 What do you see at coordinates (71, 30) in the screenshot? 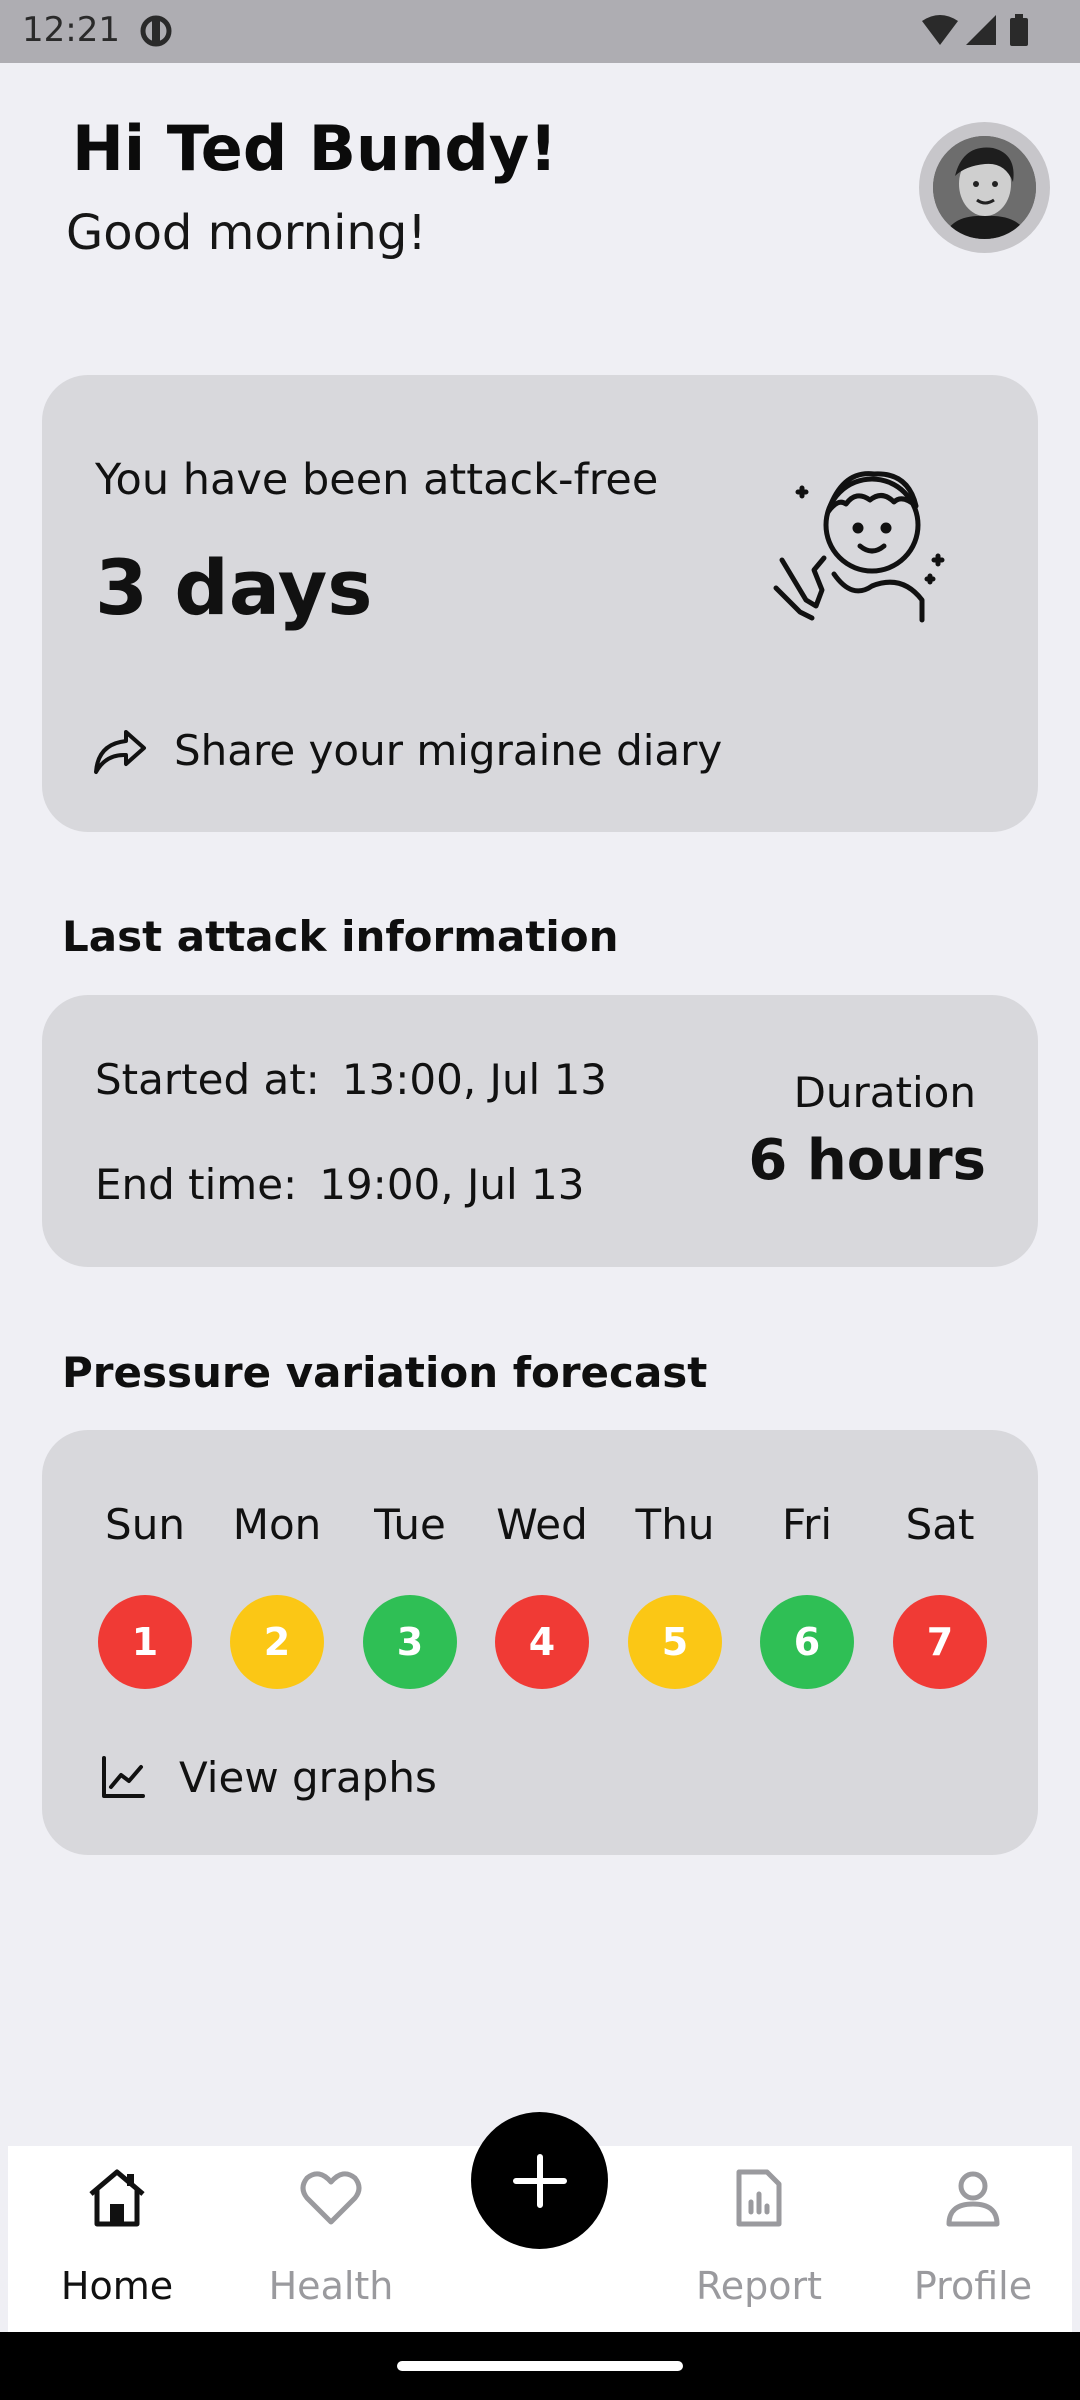
I see `status-time: 12:21` at bounding box center [71, 30].